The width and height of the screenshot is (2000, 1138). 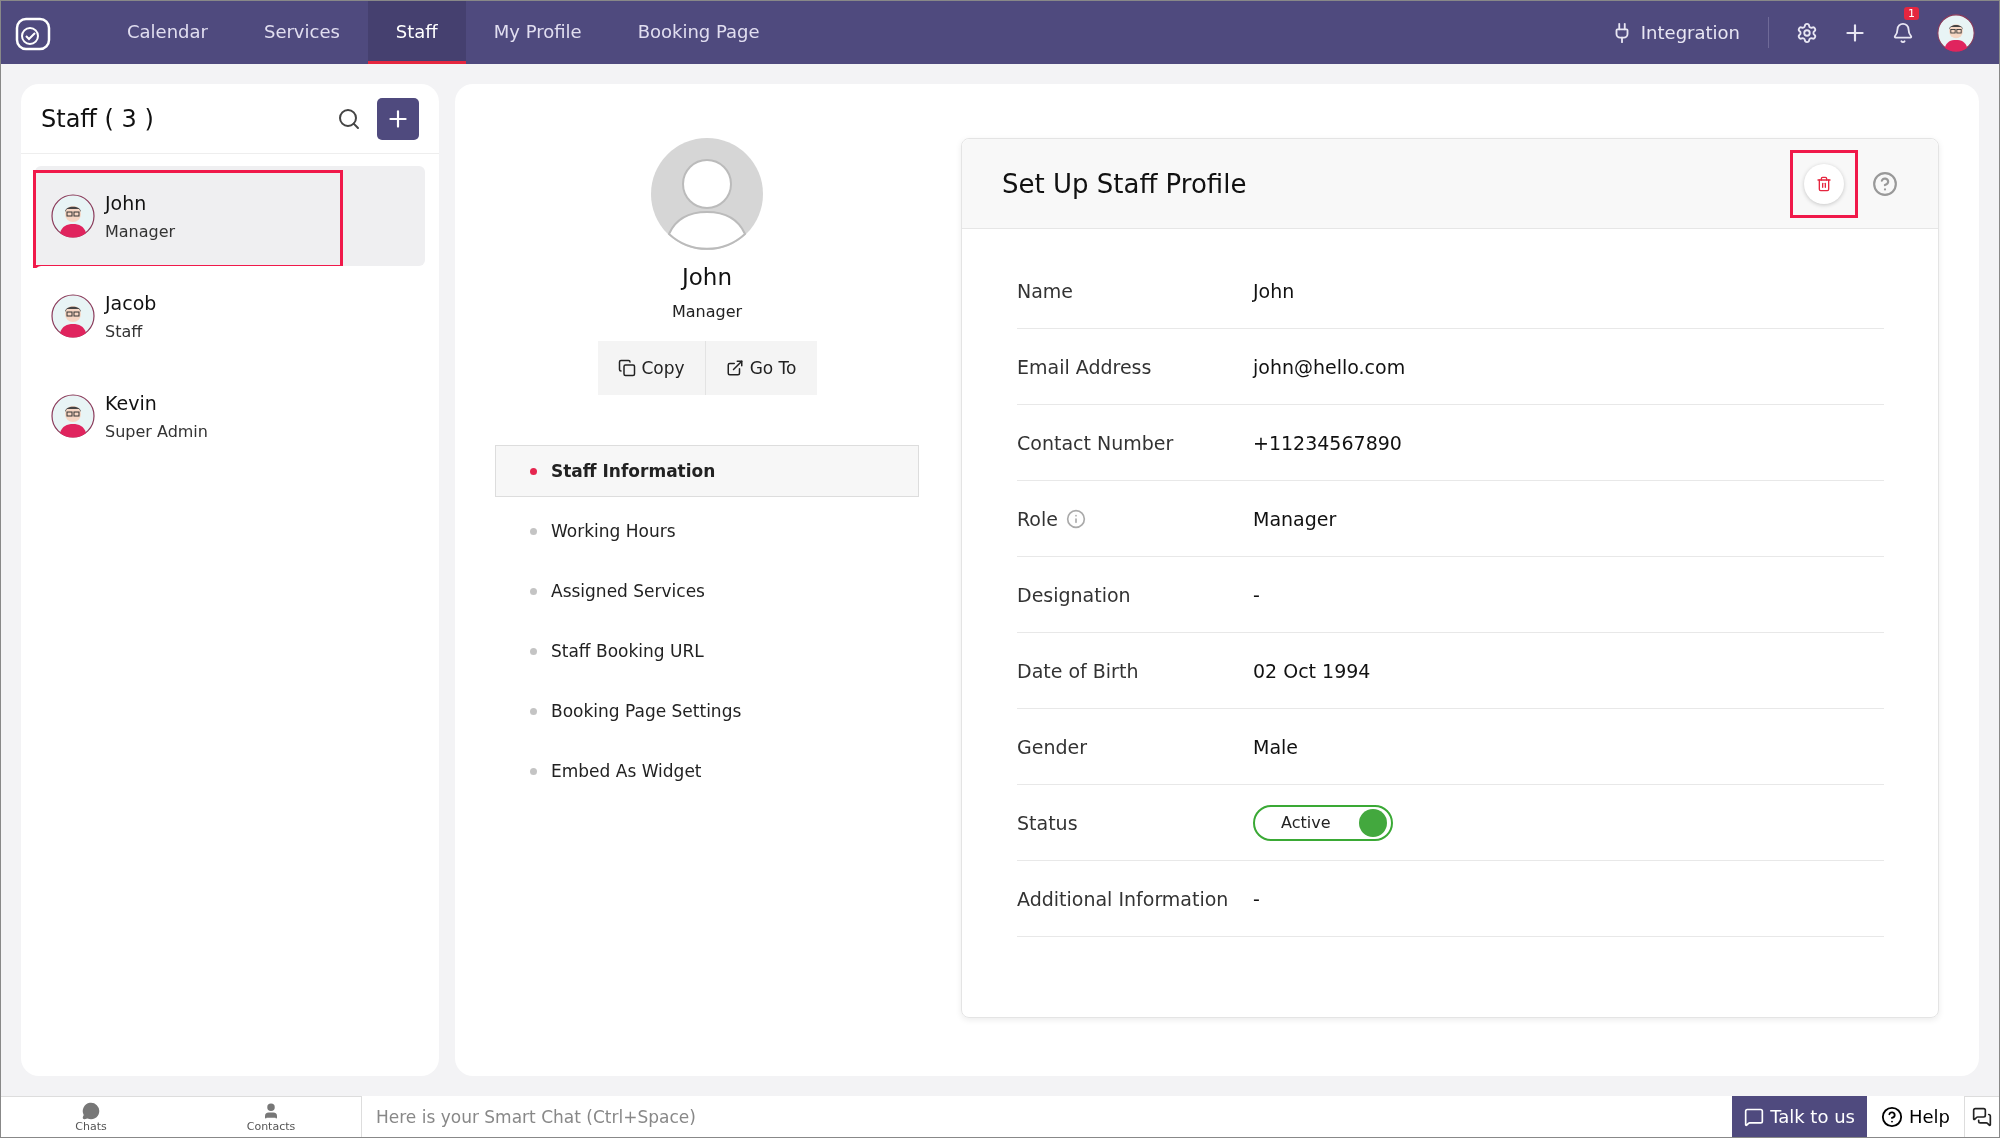 I want to click on nav-tab: Calendar, so click(x=167, y=32).